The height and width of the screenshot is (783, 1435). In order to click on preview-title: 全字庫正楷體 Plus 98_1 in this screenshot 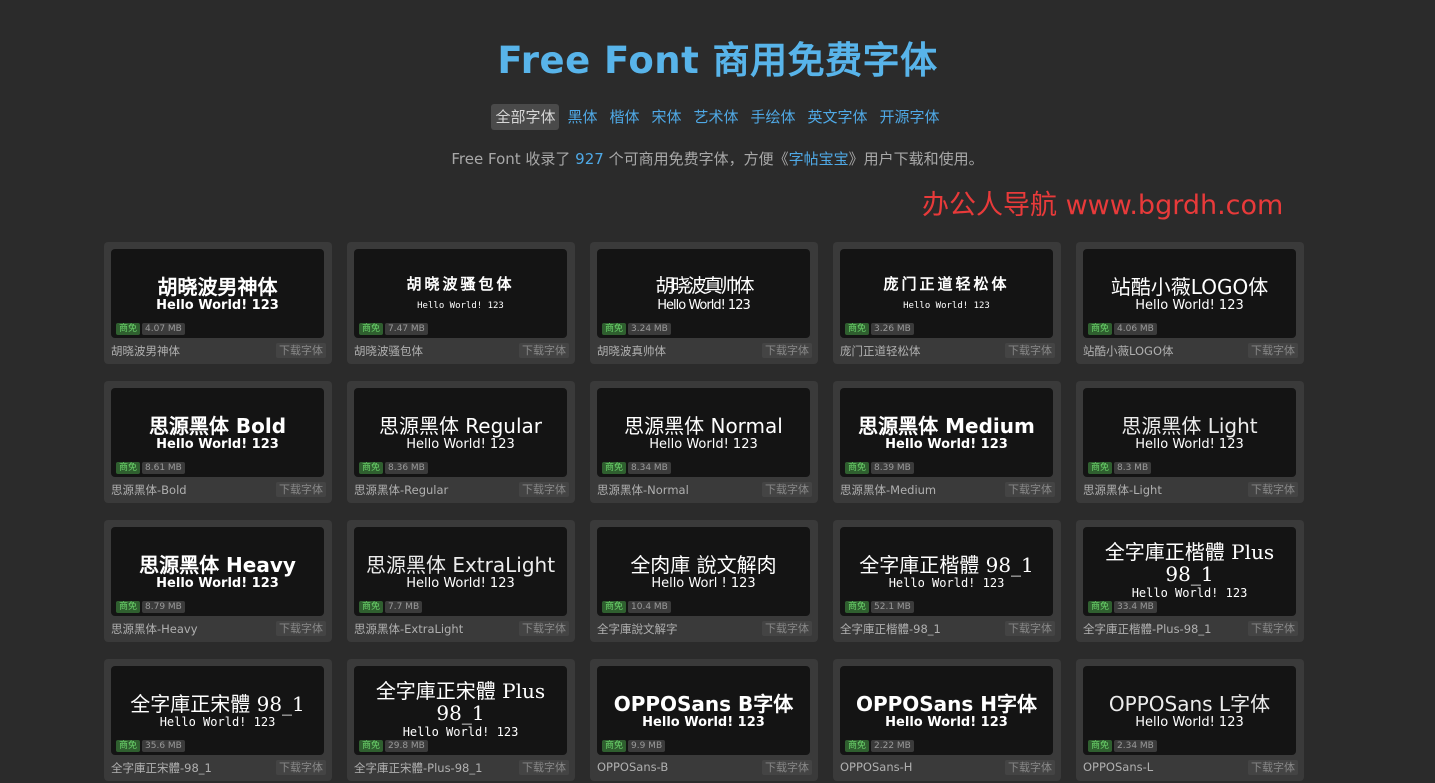, I will do `click(1189, 563)`.